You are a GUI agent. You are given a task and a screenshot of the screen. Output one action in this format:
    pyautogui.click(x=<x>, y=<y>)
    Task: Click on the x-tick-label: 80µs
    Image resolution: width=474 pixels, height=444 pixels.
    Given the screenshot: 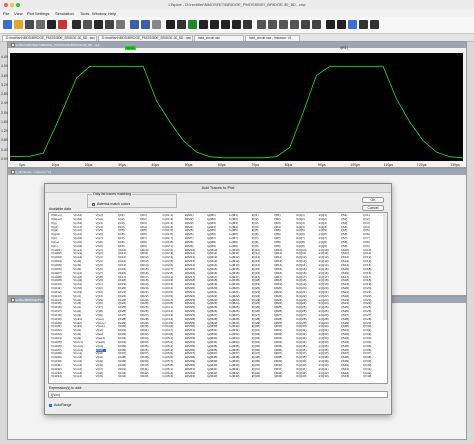 What is the action you would take?
    pyautogui.click(x=288, y=165)
    